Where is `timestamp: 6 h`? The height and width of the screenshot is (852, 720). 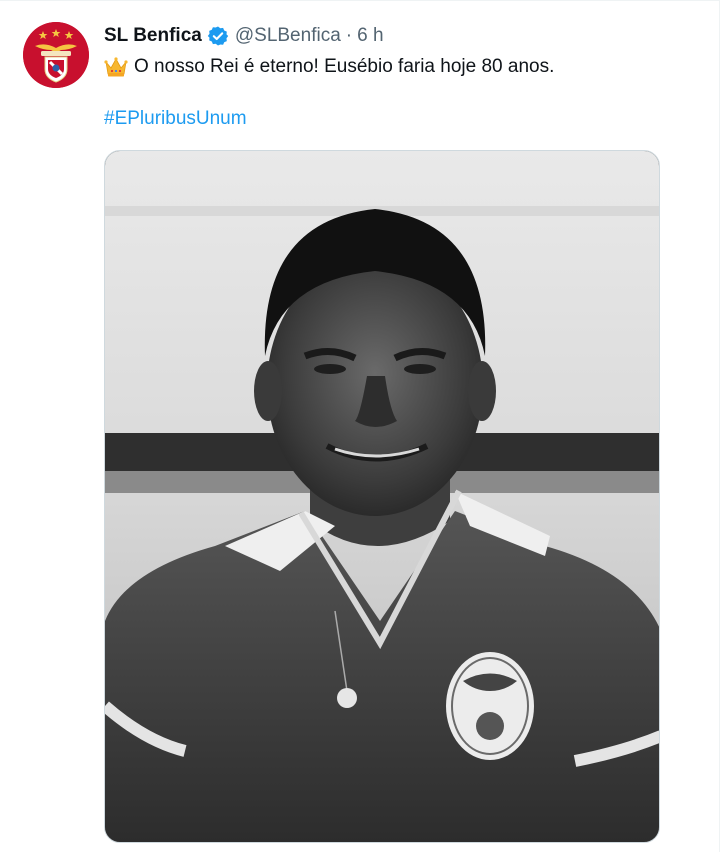
timestamp: 6 h is located at coordinates (370, 36).